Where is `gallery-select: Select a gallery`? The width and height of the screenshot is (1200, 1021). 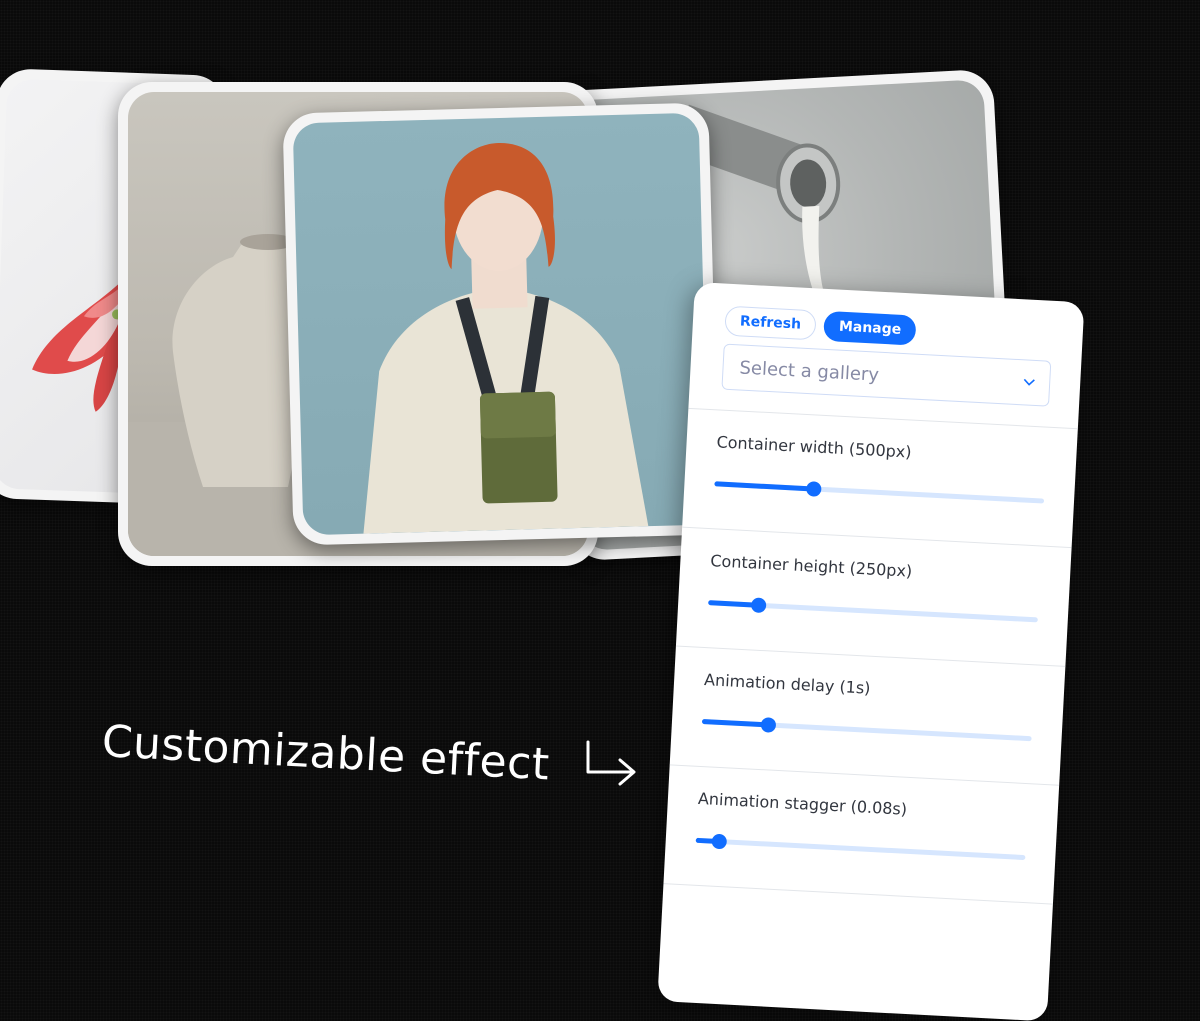
gallery-select: Select a gallery is located at coordinates (886, 375).